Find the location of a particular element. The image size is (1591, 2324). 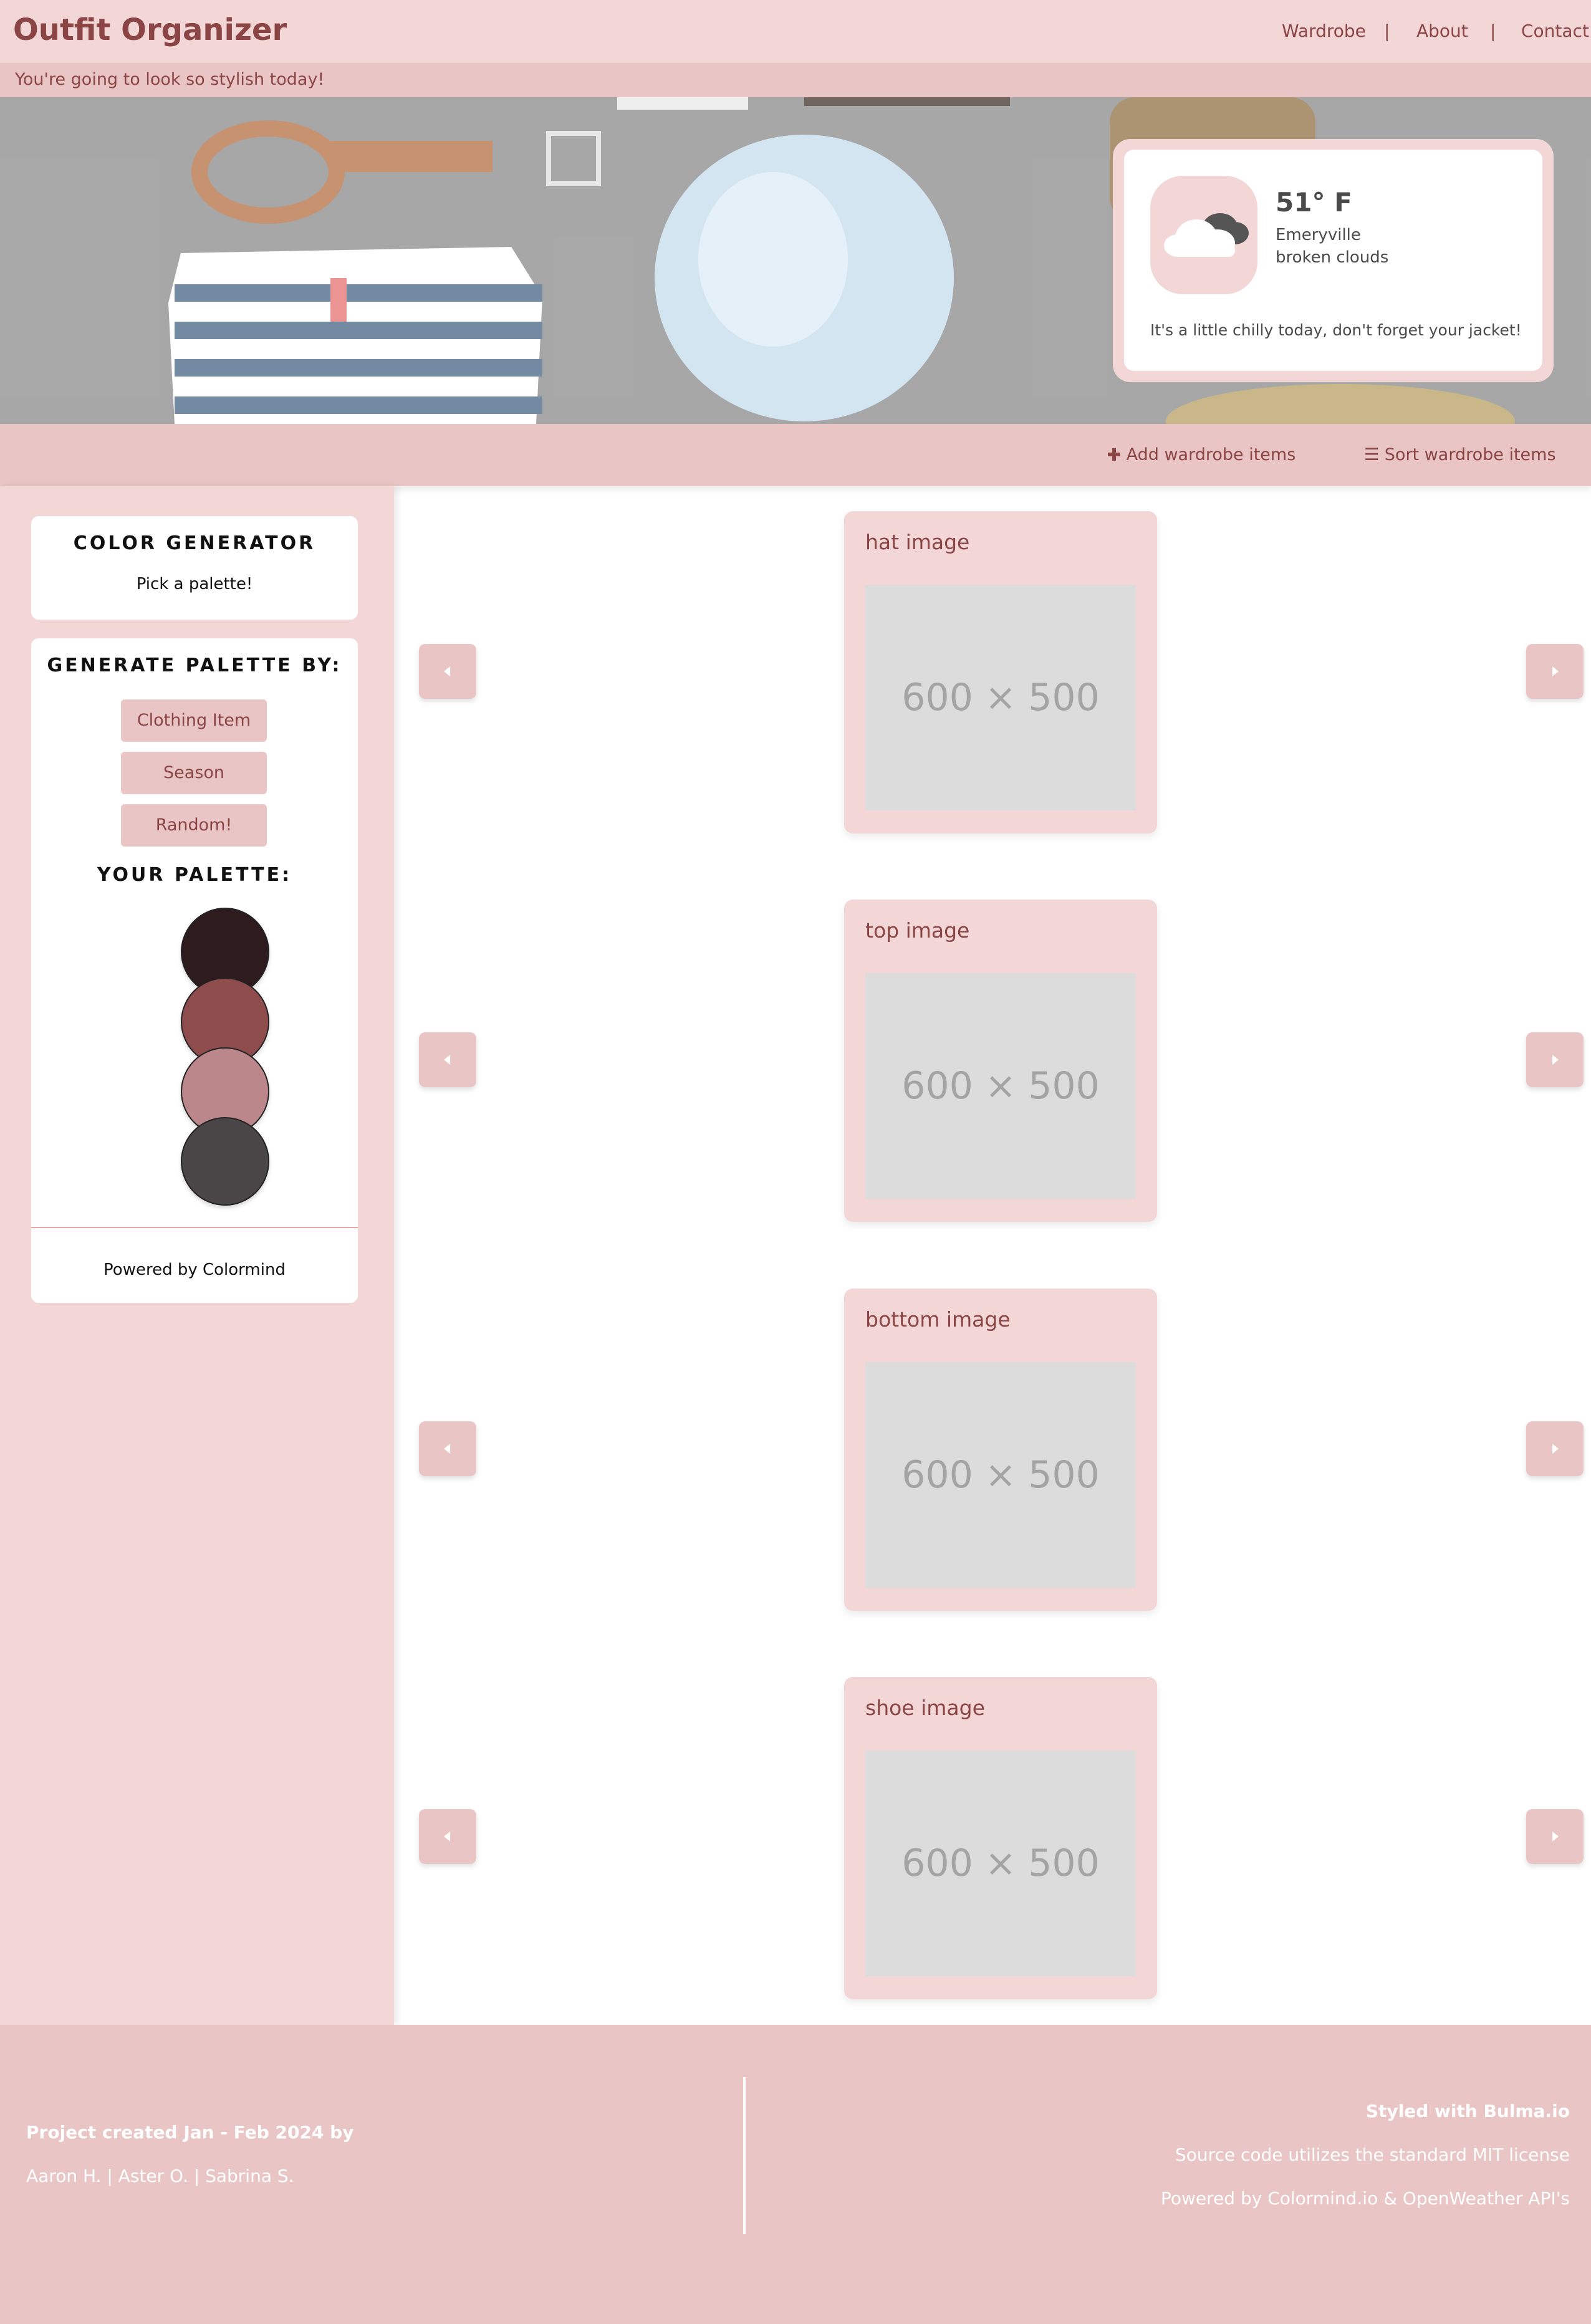

hat-prev-button is located at coordinates (447, 671).